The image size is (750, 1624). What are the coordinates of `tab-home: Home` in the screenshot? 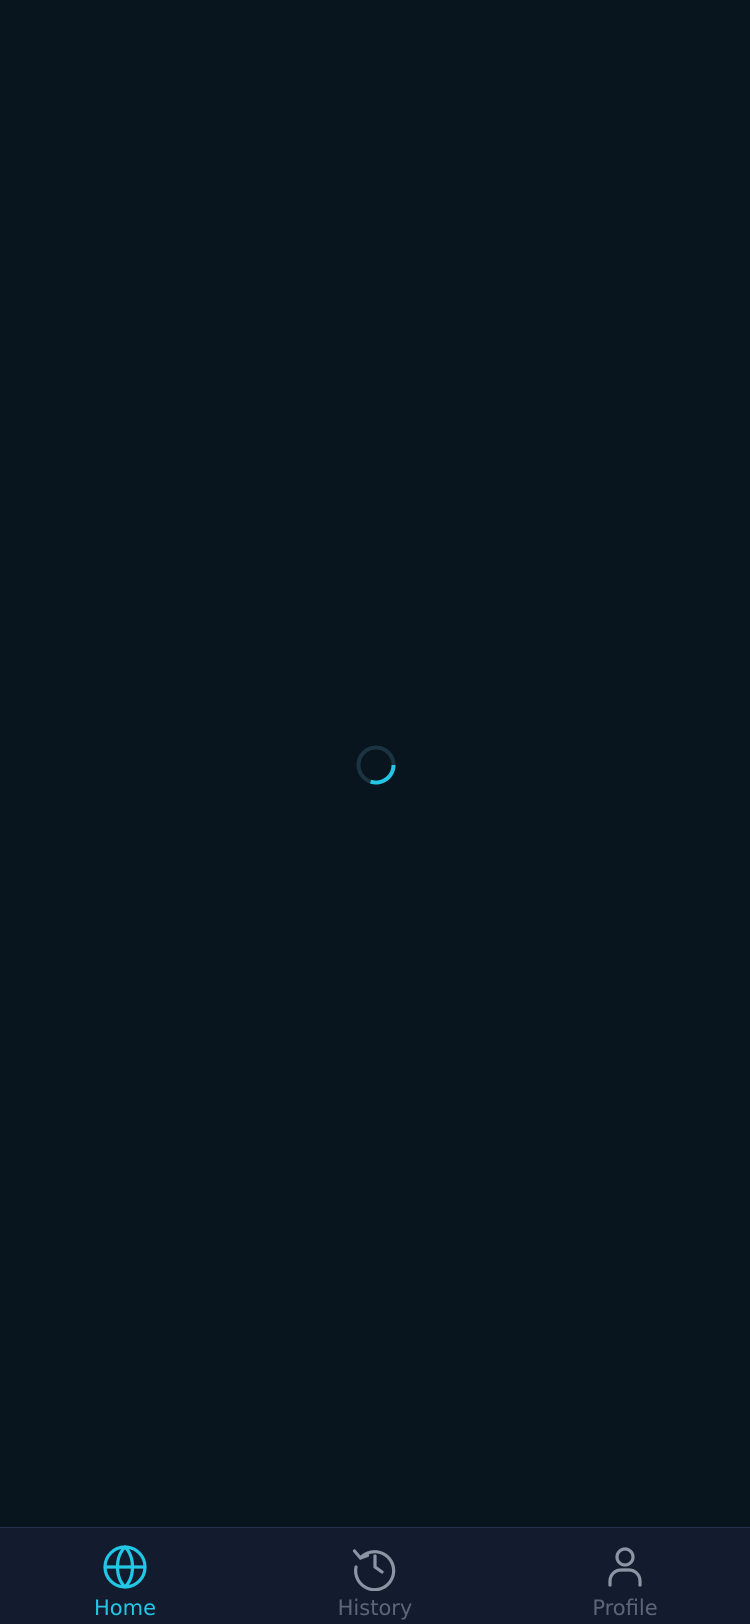 It's located at (125, 1576).